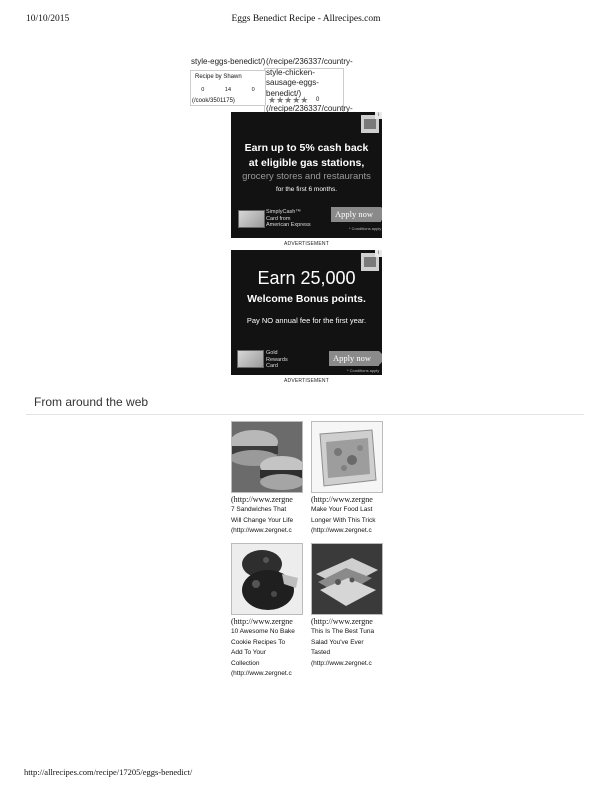 Image resolution: width=612 pixels, height=792 pixels. What do you see at coordinates (228, 62) in the screenshot?
I see `related-recipe-link-fragment: style-eggs-benedict/)` at bounding box center [228, 62].